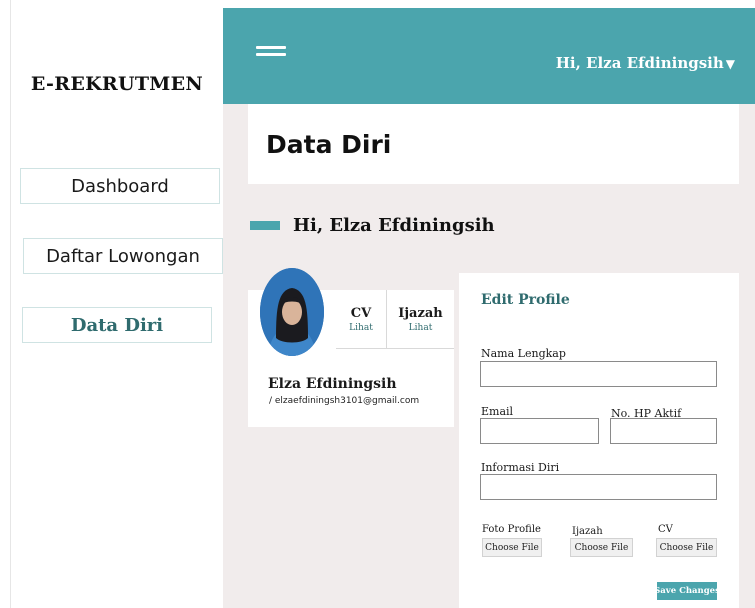 This screenshot has width=755, height=608. What do you see at coordinates (601, 547) in the screenshot?
I see `ijazah-choose-file-button: Choose File` at bounding box center [601, 547].